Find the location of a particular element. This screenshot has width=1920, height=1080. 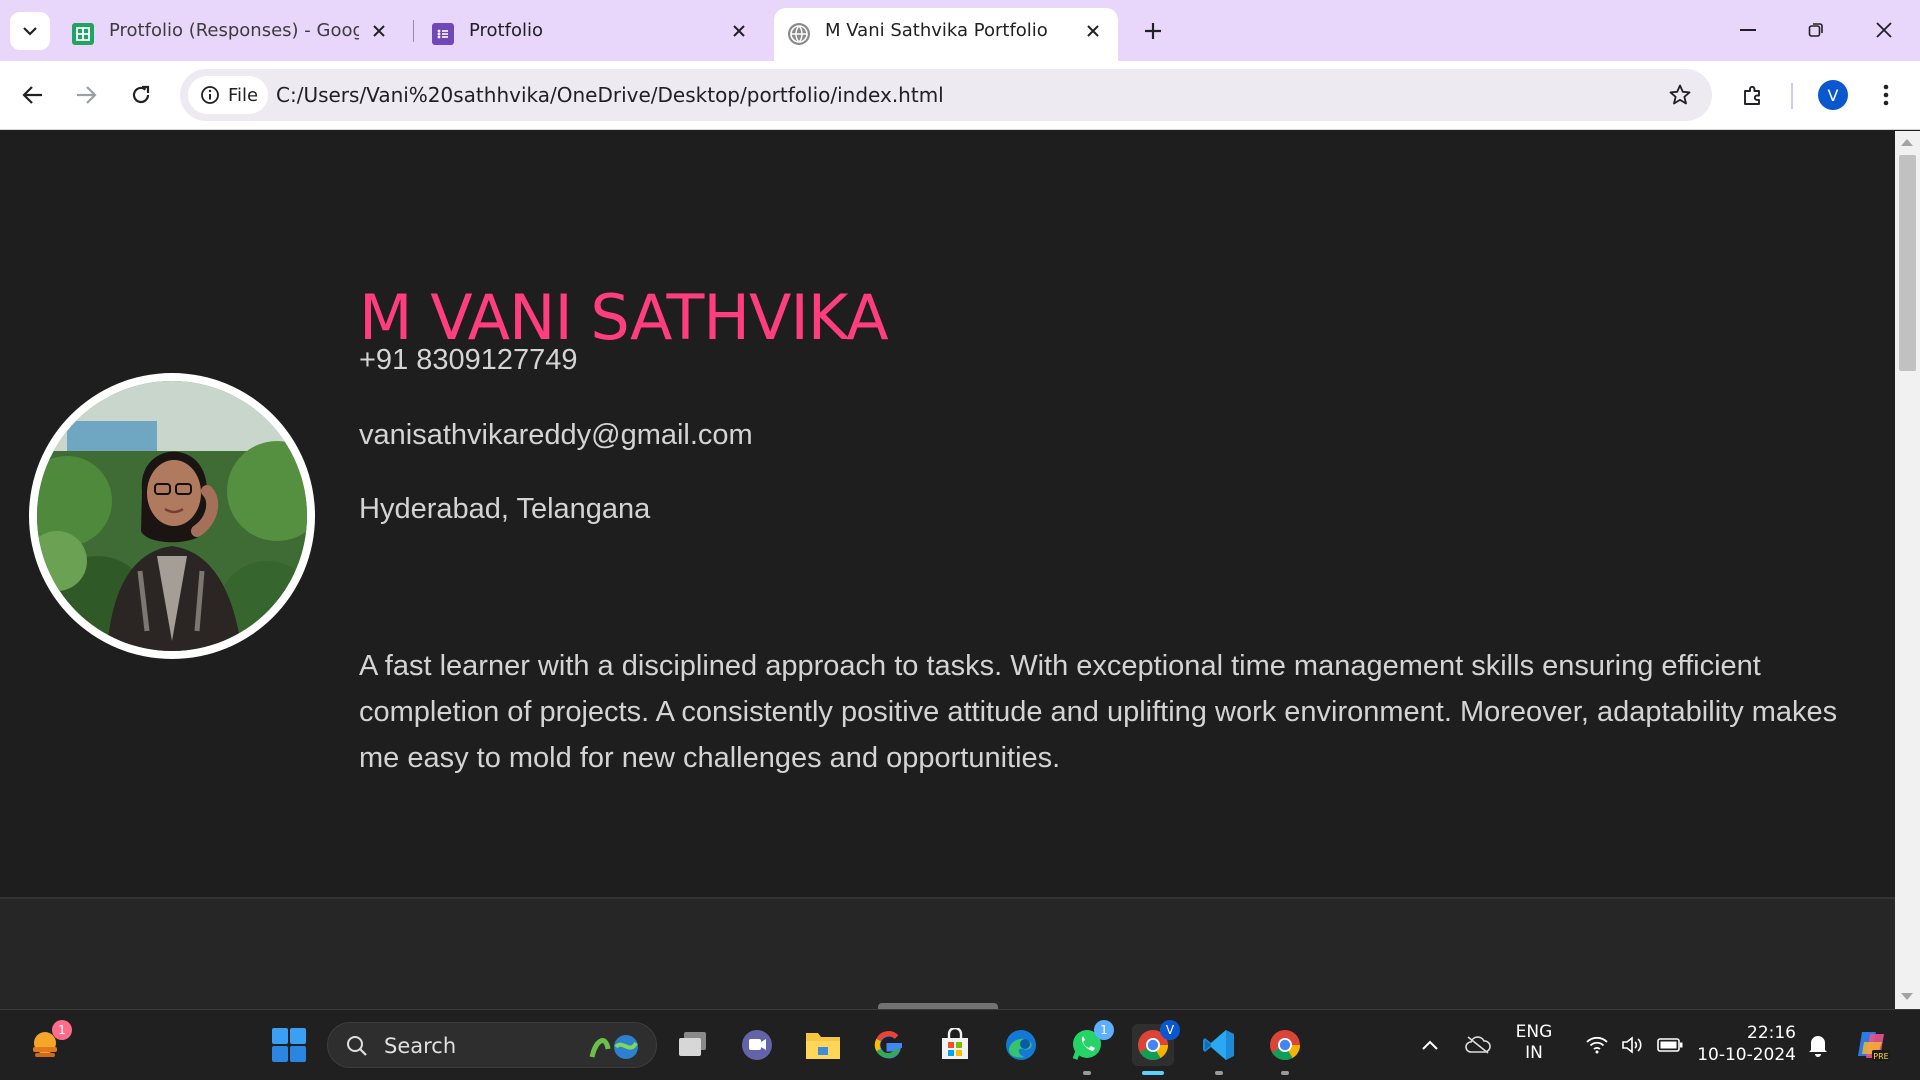

tab-title: Protfolio (Responses) - Google F is located at coordinates (234, 30).